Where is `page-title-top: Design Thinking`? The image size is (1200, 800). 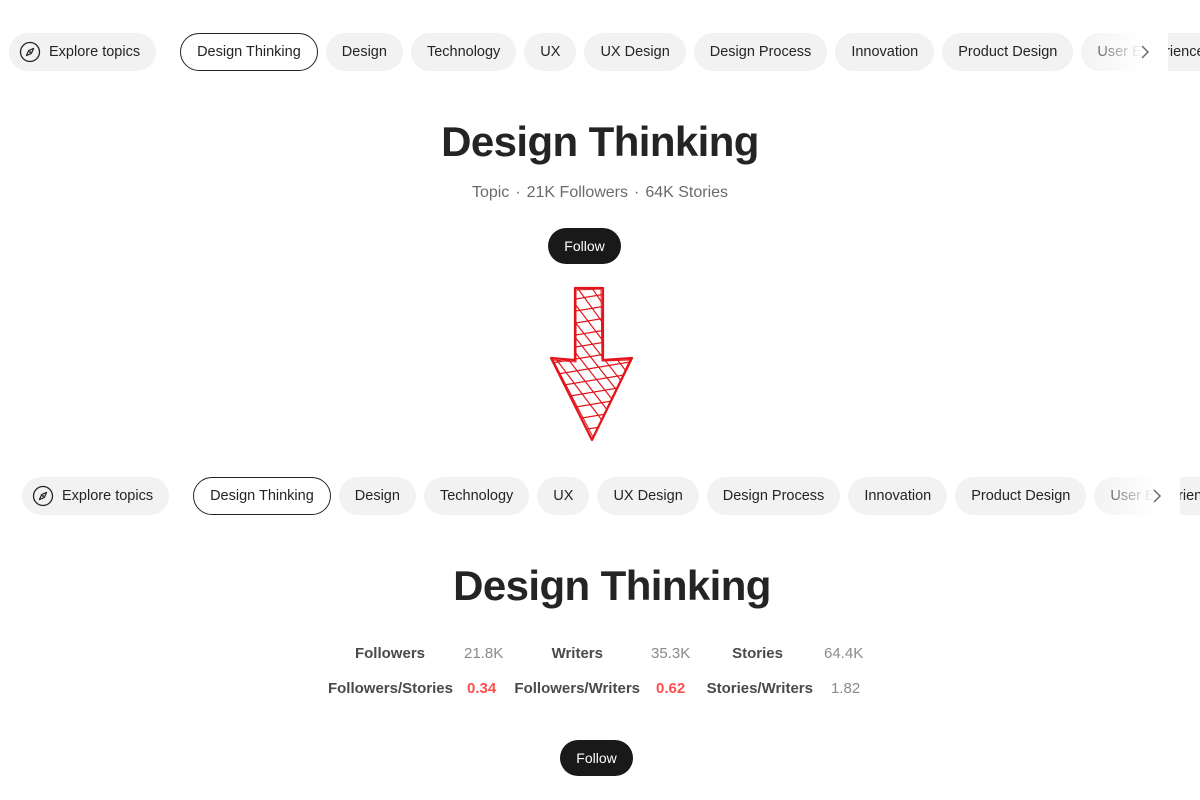
page-title-top: Design Thinking is located at coordinates (600, 141).